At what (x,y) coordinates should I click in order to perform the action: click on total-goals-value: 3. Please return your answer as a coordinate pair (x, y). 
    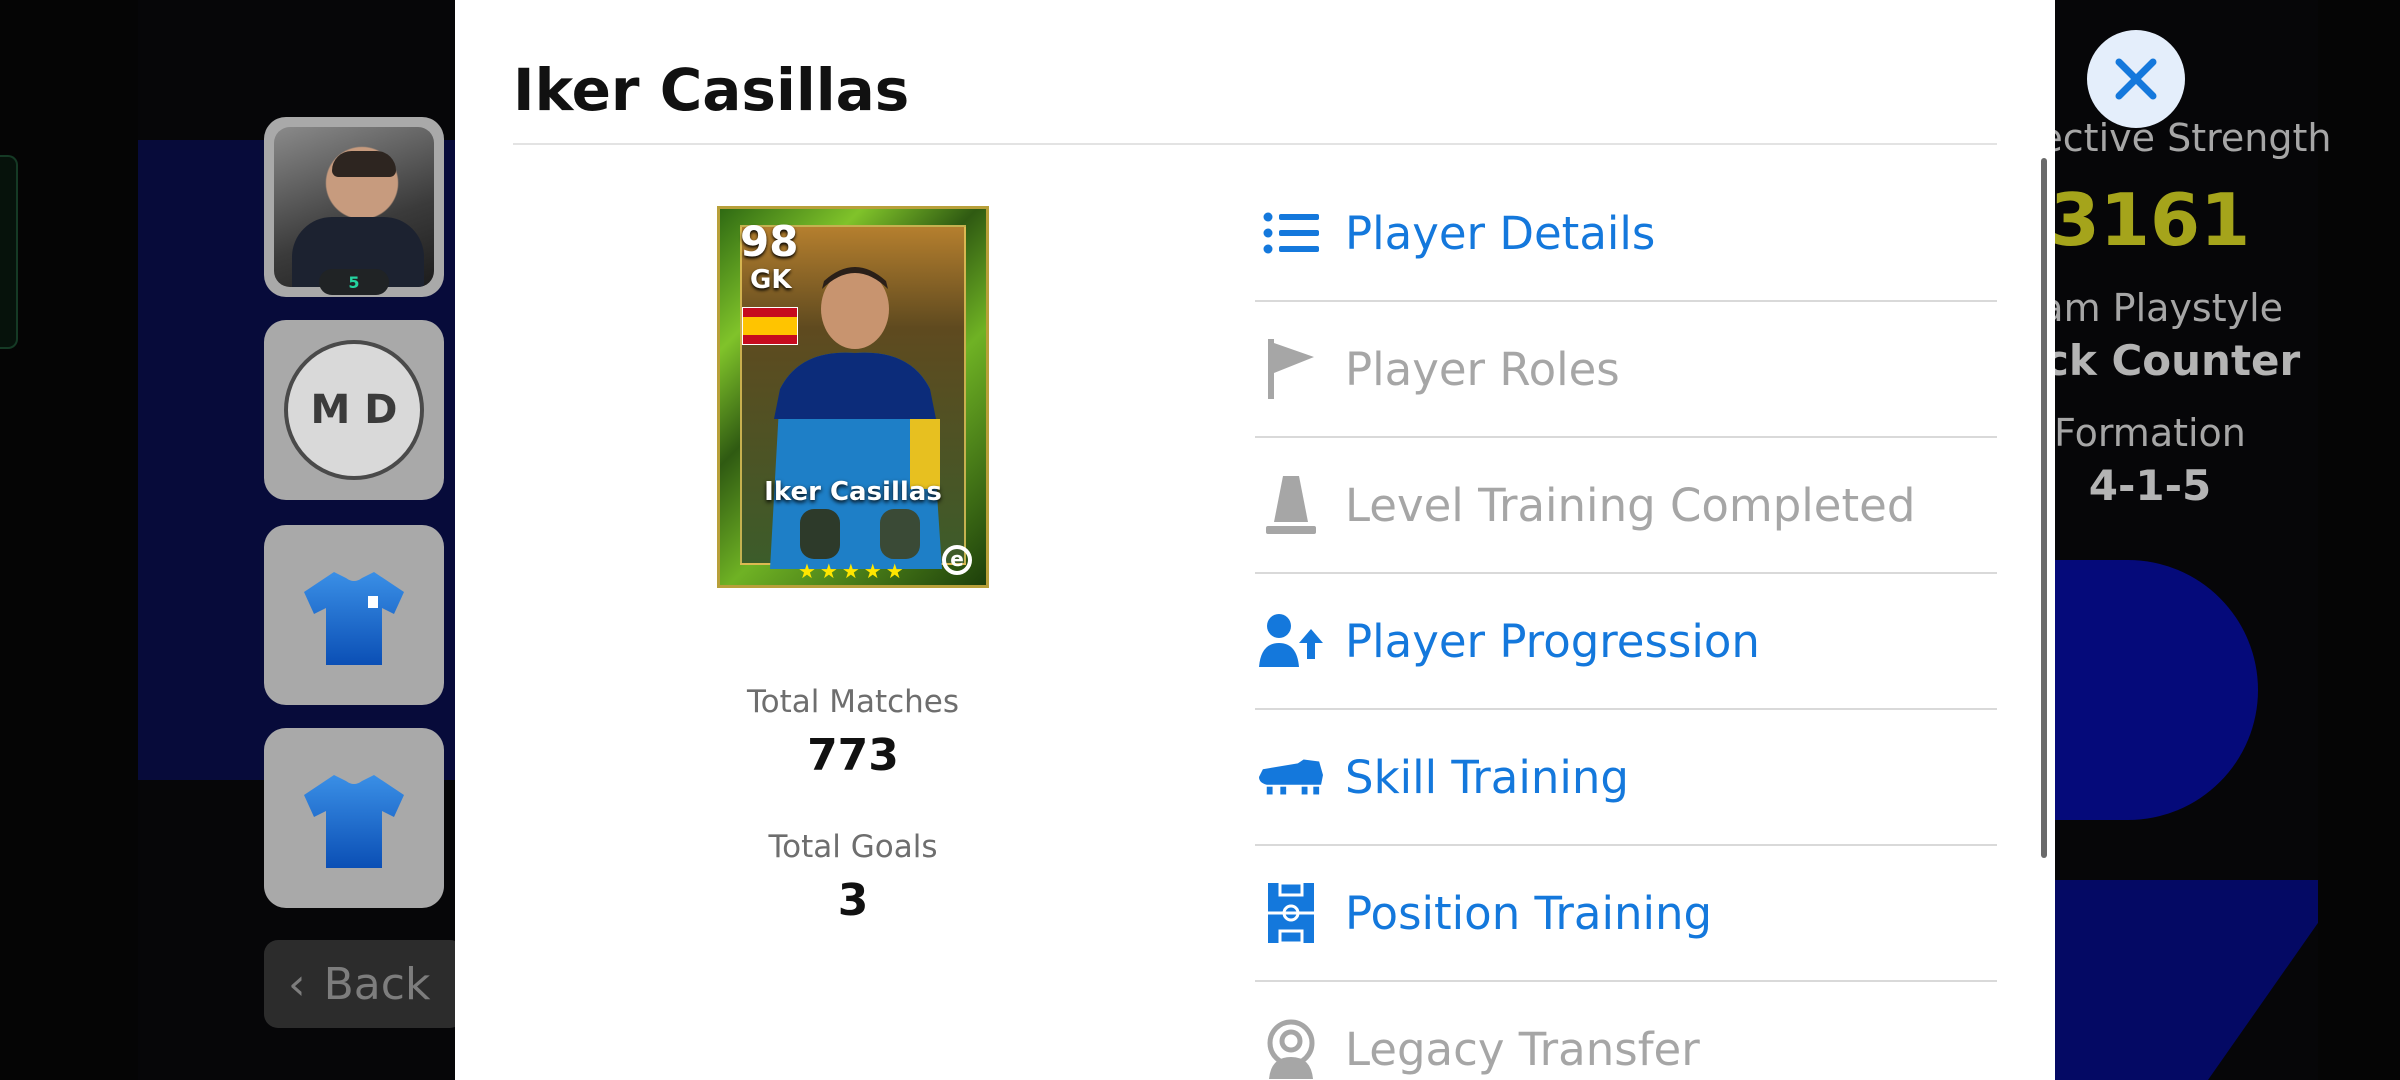
    Looking at the image, I should click on (853, 900).